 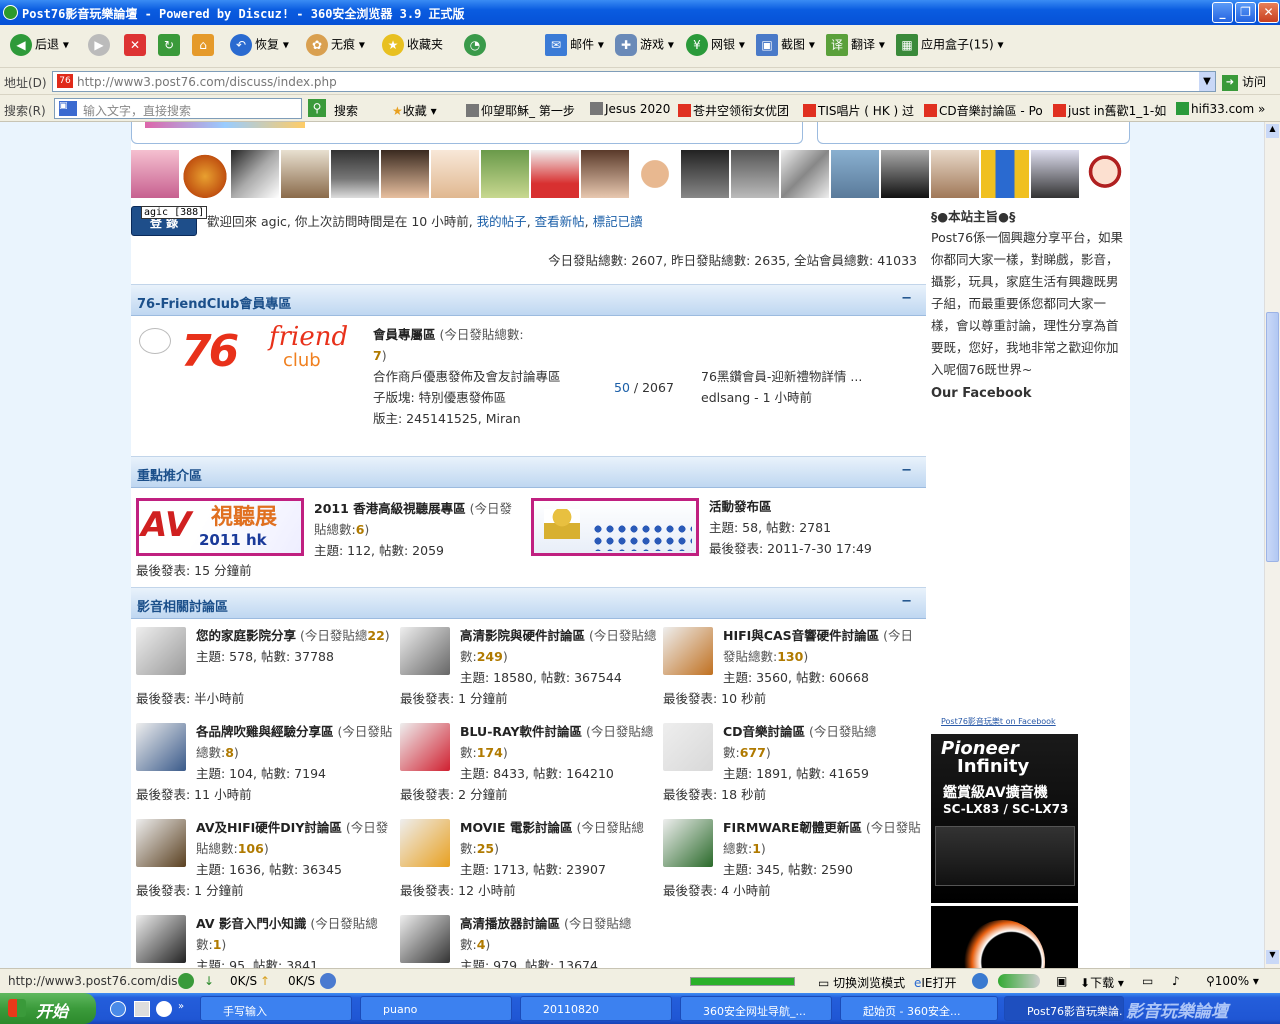 I want to click on facebook-link: Post76影音玩樂t on Facebook, so click(x=998, y=721).